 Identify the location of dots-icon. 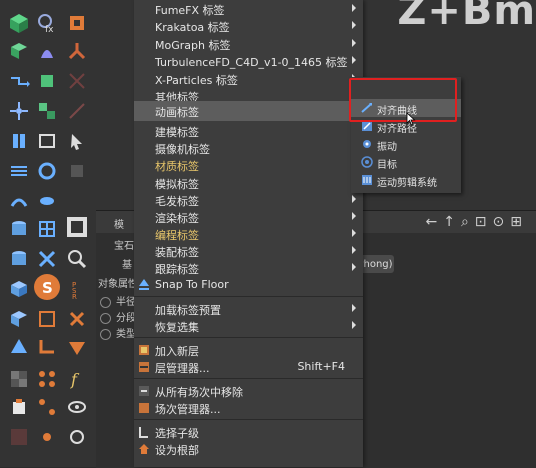
(47, 379).